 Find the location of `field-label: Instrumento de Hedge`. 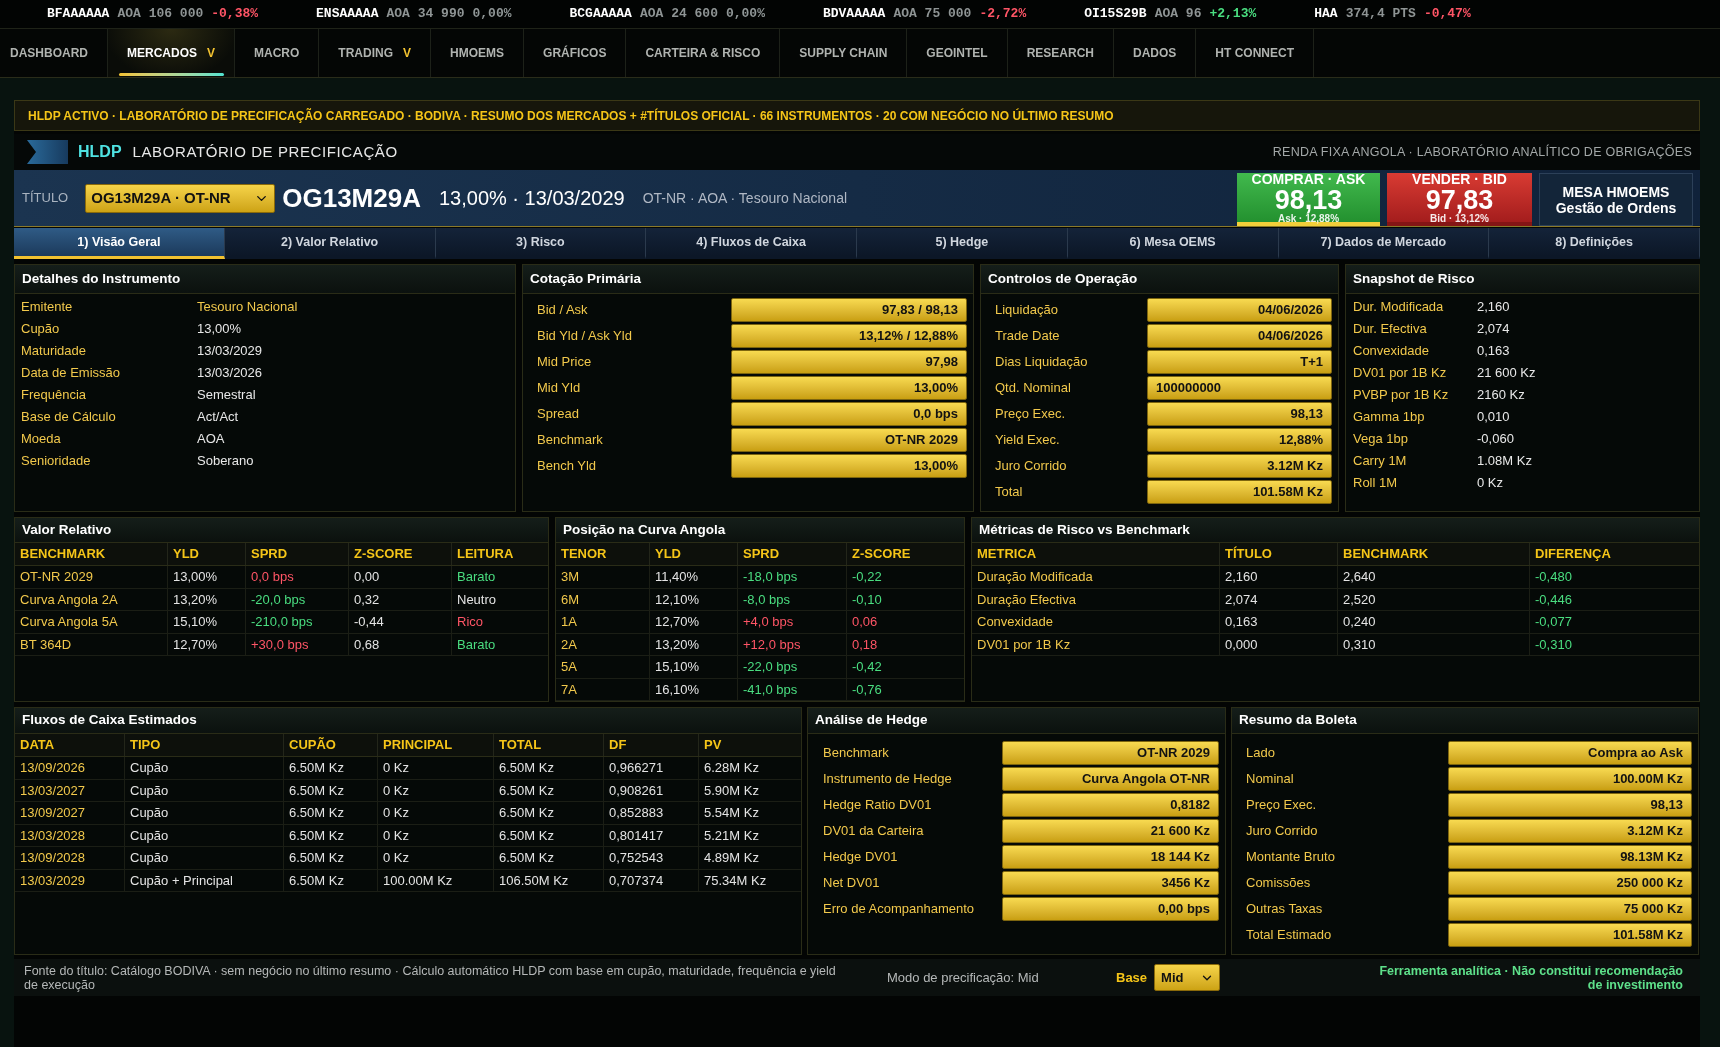

field-label: Instrumento de Hedge is located at coordinates (888, 779).